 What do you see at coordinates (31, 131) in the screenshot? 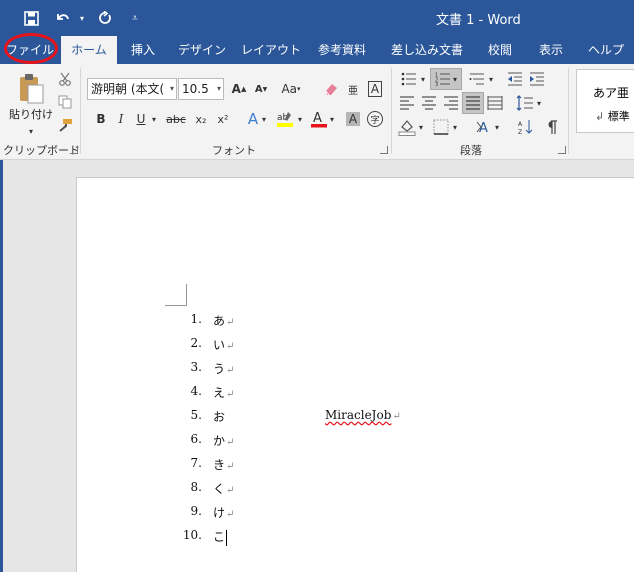
I see `paste-dropdown-icon: ▾` at bounding box center [31, 131].